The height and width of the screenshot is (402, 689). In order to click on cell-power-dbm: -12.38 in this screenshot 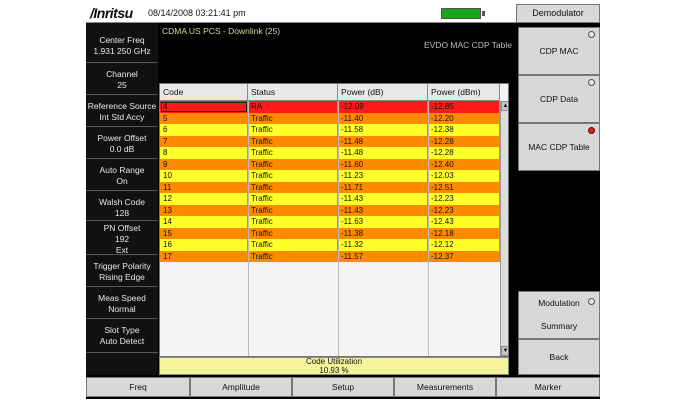, I will do `click(464, 130)`.